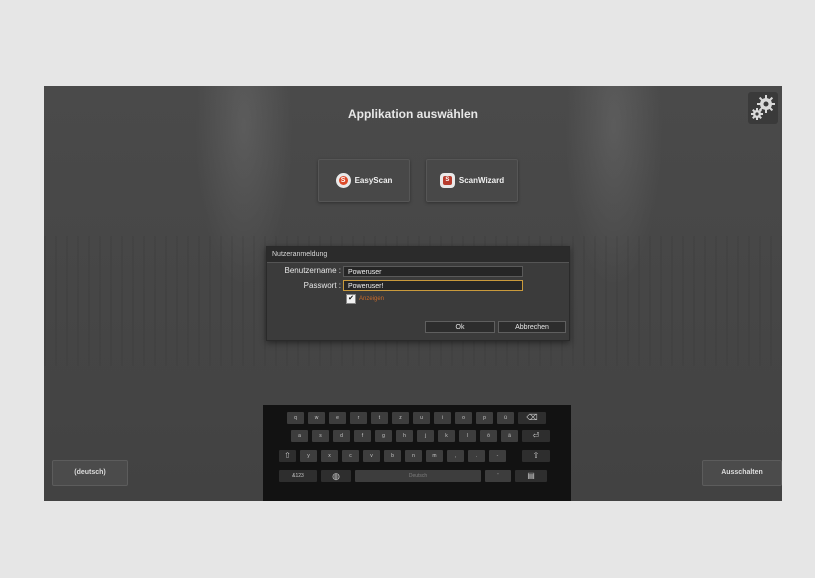 The width and height of the screenshot is (815, 578). I want to click on key: p, so click(484, 418).